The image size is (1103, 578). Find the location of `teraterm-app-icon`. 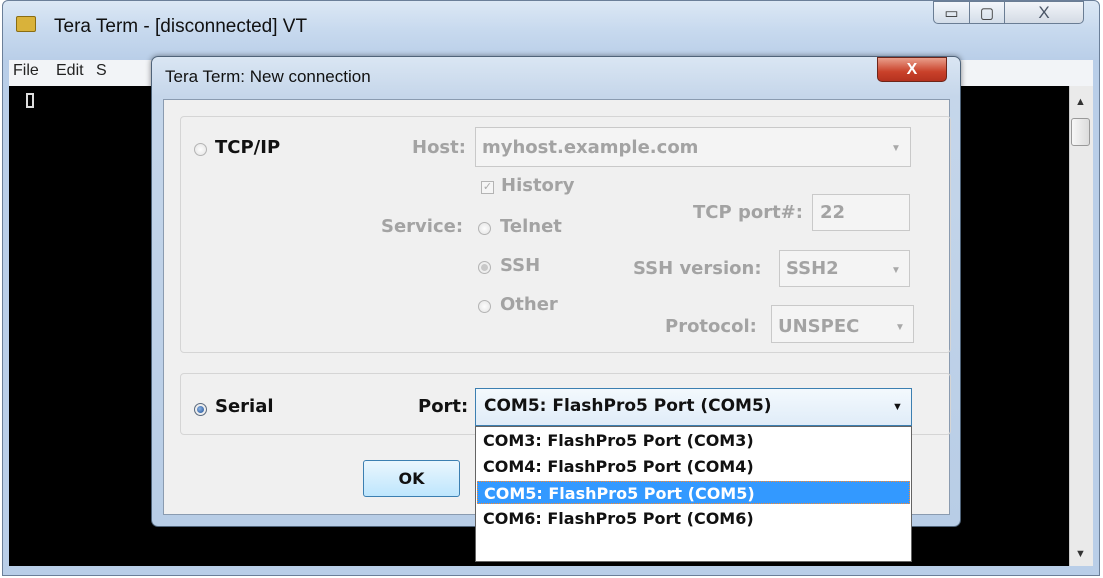

teraterm-app-icon is located at coordinates (26, 24).